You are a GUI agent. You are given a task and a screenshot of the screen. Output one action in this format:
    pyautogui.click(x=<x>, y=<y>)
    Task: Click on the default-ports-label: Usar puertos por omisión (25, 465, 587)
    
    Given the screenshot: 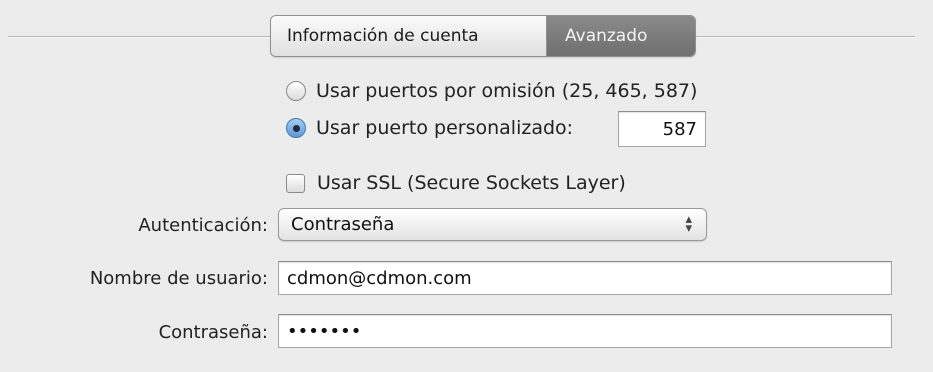 What is the action you would take?
    pyautogui.click(x=507, y=91)
    